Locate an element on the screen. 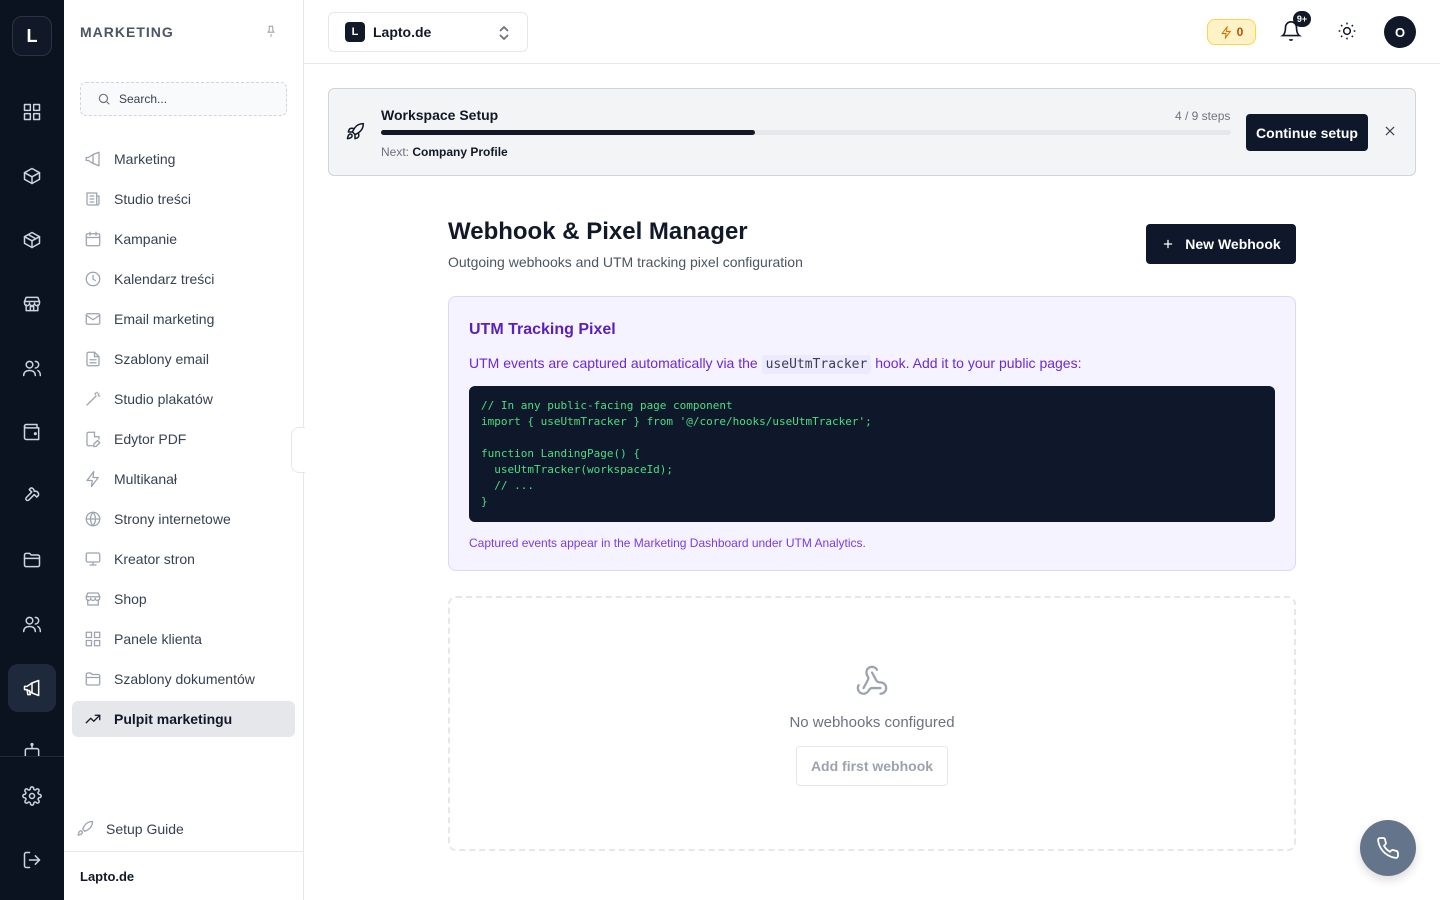 The image size is (1440, 900). utm-hook-name: useUtmTracker is located at coordinates (816, 364).